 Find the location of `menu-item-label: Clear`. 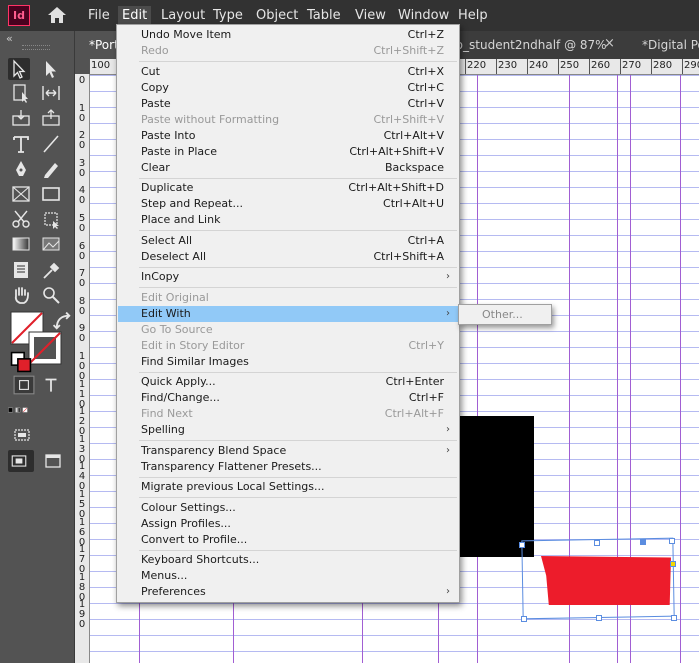

menu-item-label: Clear is located at coordinates (155, 167).